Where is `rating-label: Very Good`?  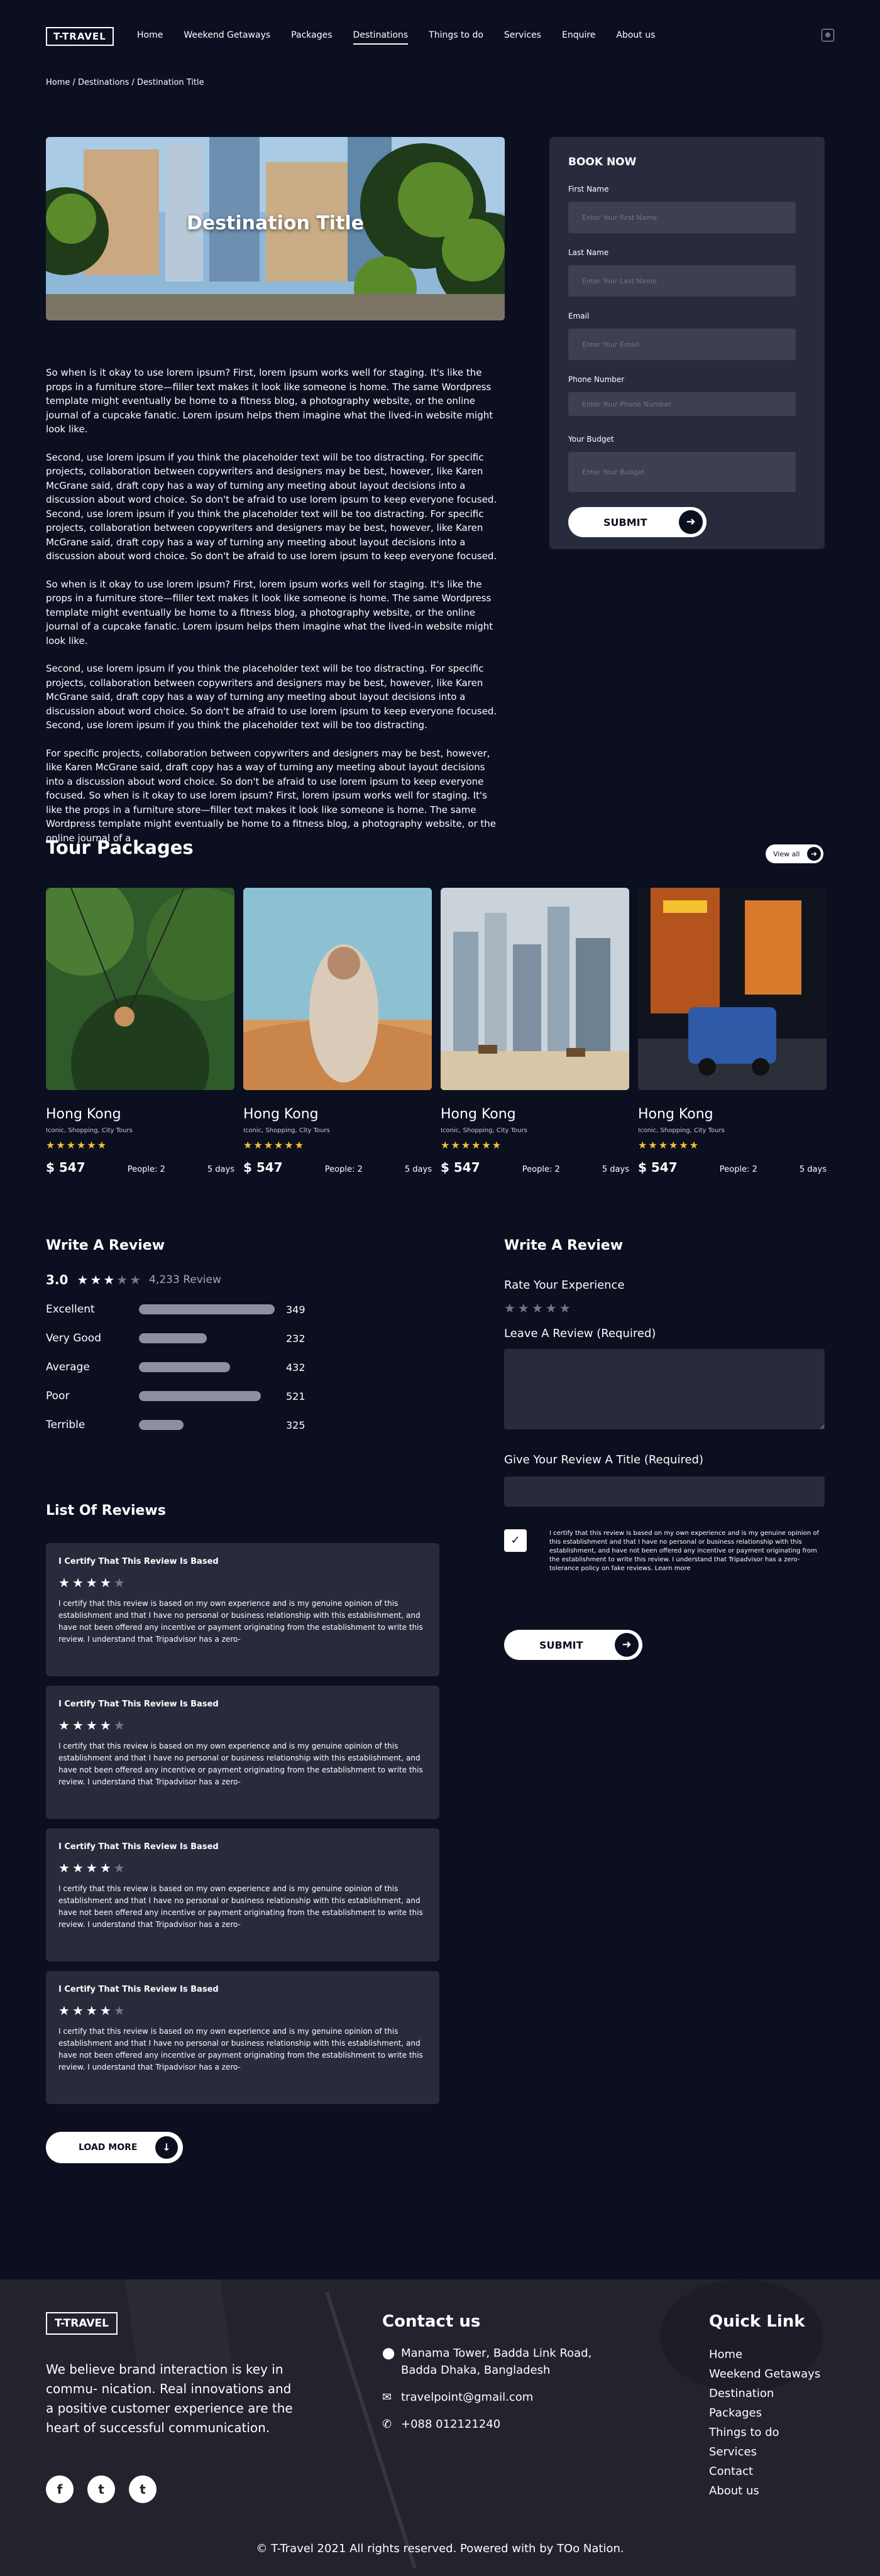
rating-label: Very Good is located at coordinates (73, 1339).